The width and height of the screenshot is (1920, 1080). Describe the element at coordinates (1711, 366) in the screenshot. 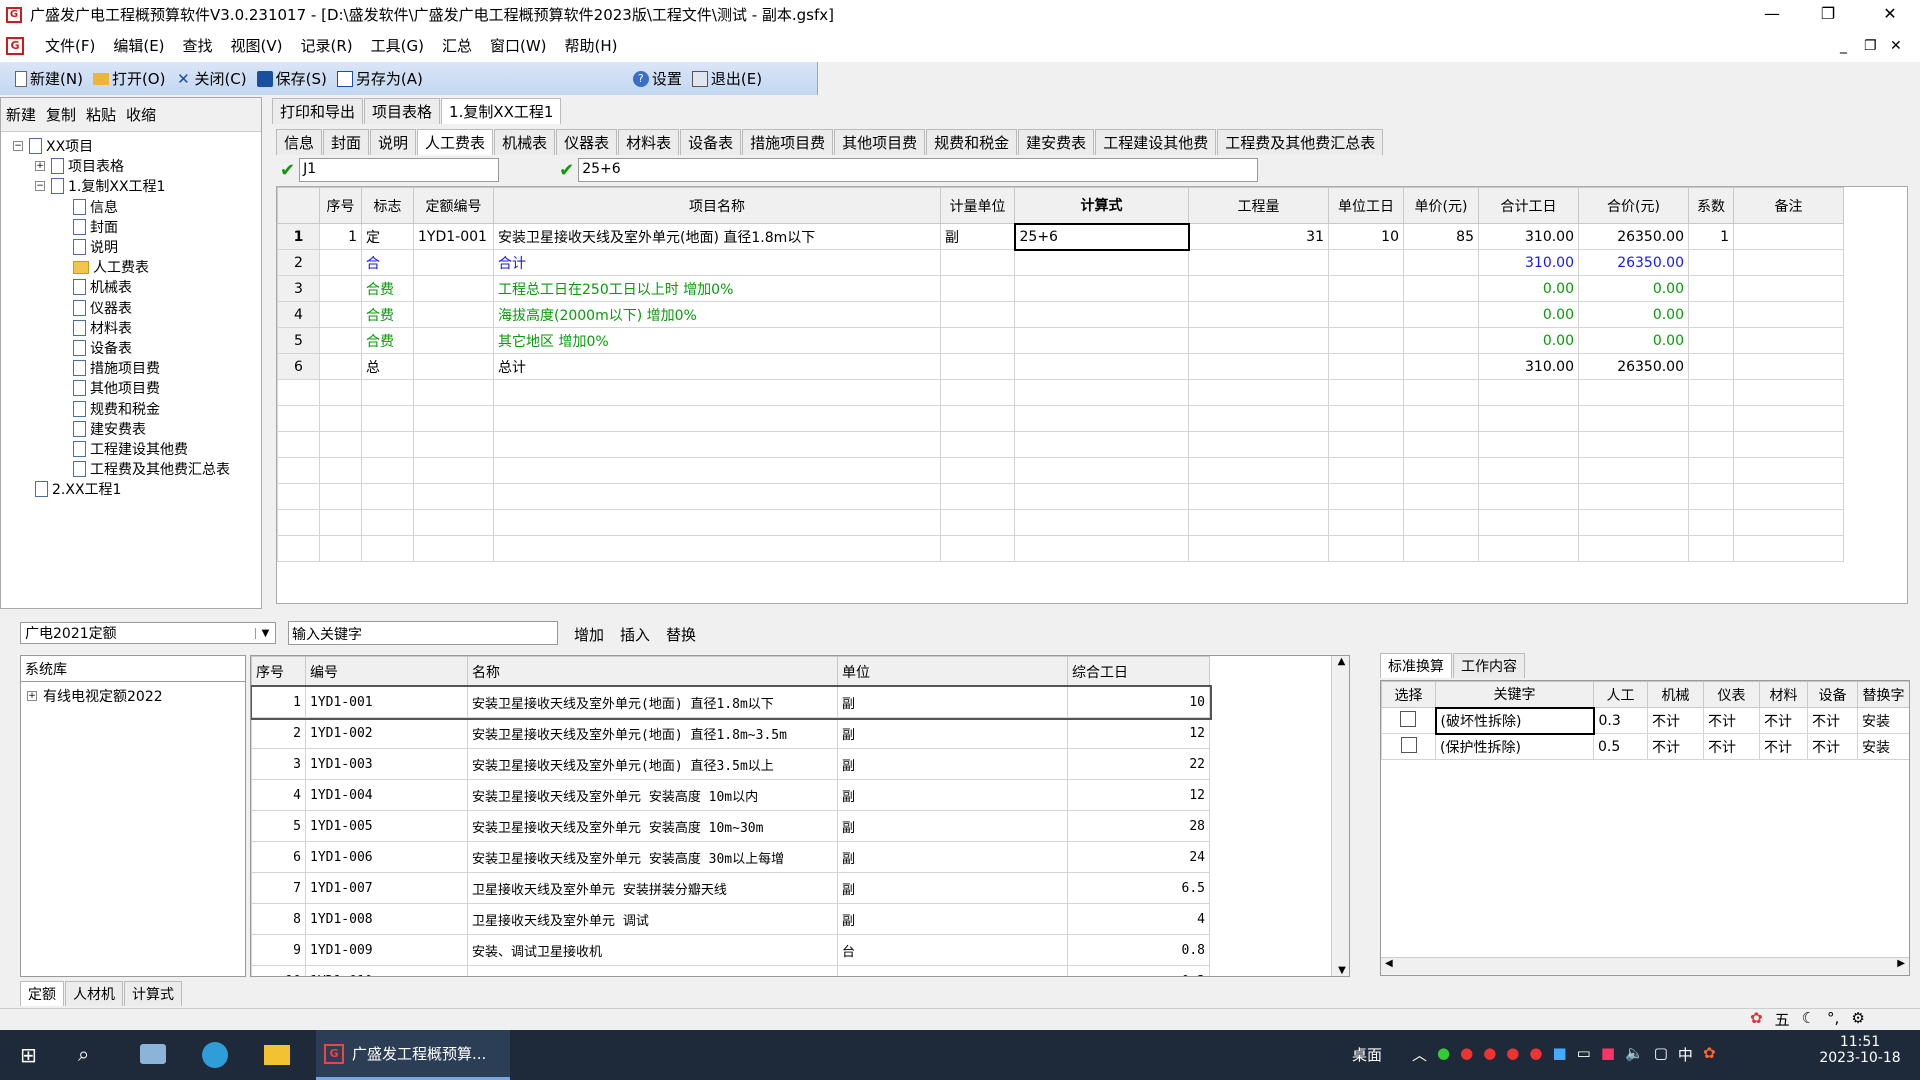

I see `cell-coef` at that location.